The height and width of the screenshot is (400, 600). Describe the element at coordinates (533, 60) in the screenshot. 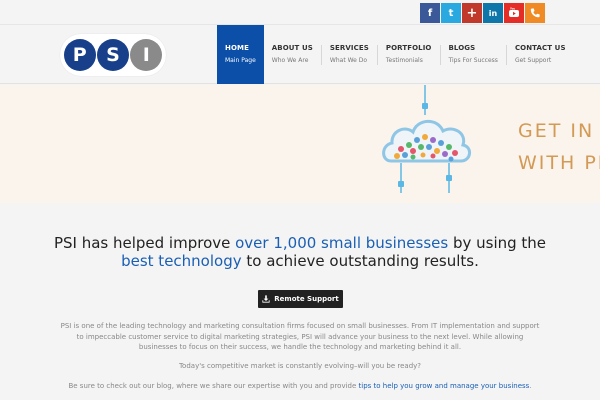

I see `nav-contact-sub: Get Support` at that location.